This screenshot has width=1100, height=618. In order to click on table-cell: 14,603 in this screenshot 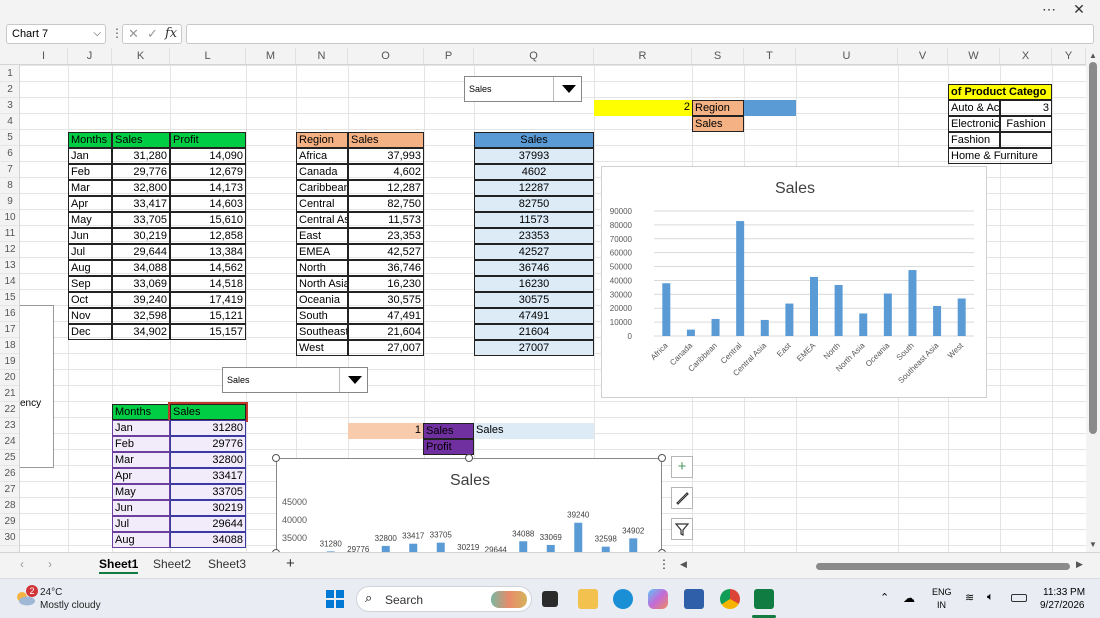, I will do `click(208, 204)`.